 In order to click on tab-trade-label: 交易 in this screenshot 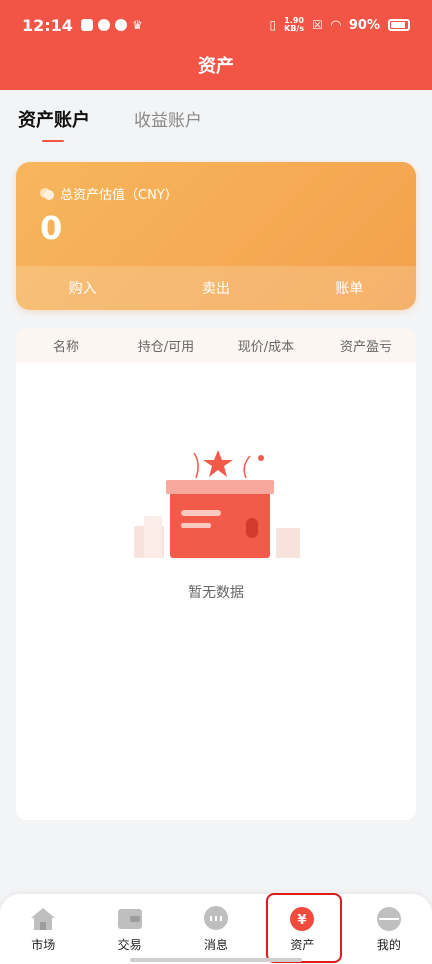, I will do `click(129, 945)`.